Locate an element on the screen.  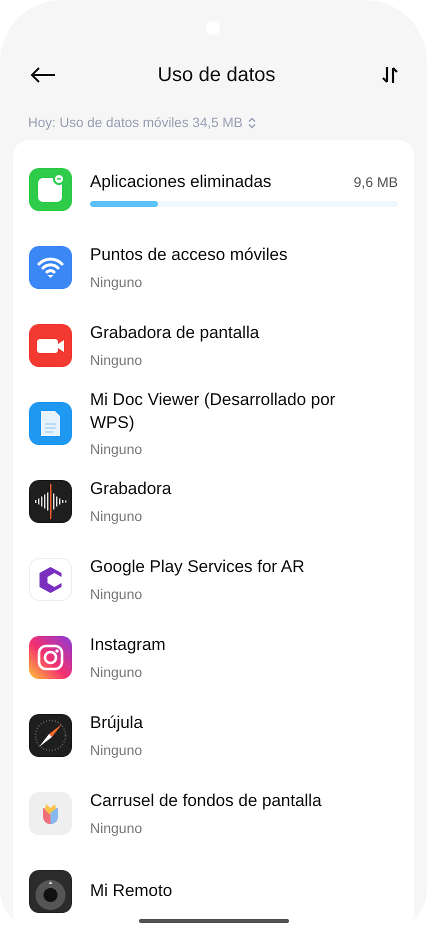
data-usage: 9,6 MB is located at coordinates (376, 182).